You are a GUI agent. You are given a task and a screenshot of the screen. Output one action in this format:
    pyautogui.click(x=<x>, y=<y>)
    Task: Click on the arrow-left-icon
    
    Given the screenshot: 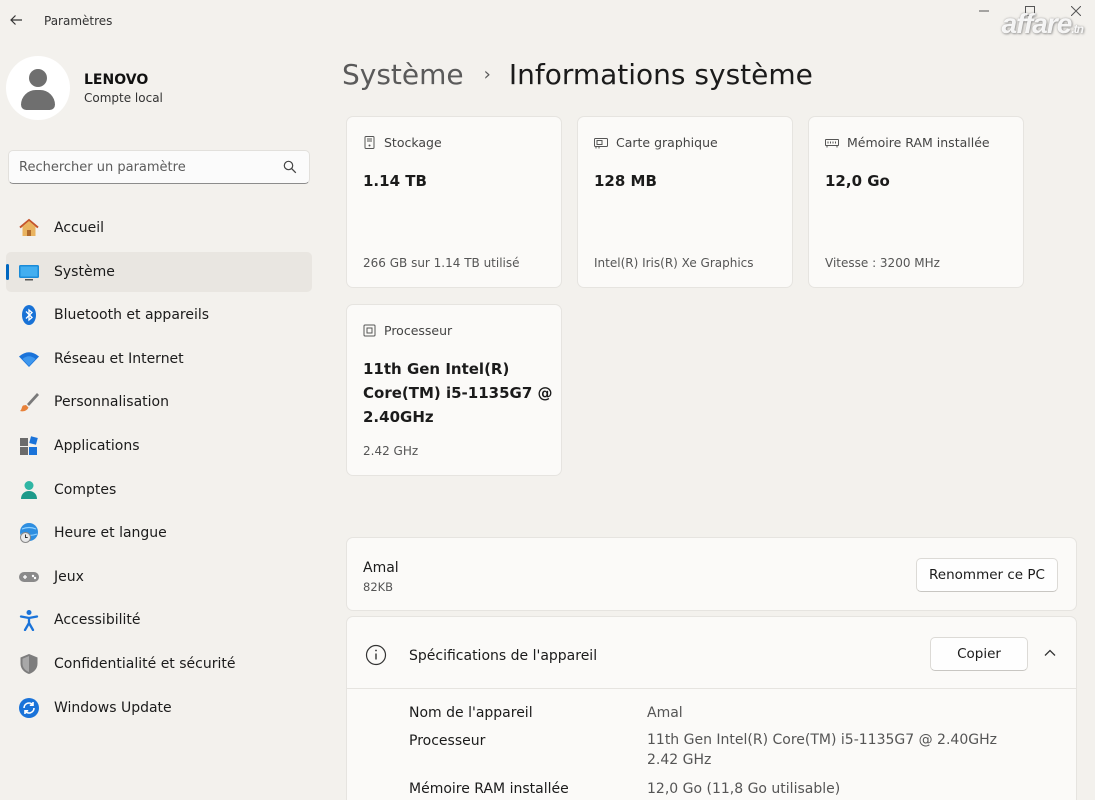 What is the action you would take?
    pyautogui.click(x=16, y=20)
    